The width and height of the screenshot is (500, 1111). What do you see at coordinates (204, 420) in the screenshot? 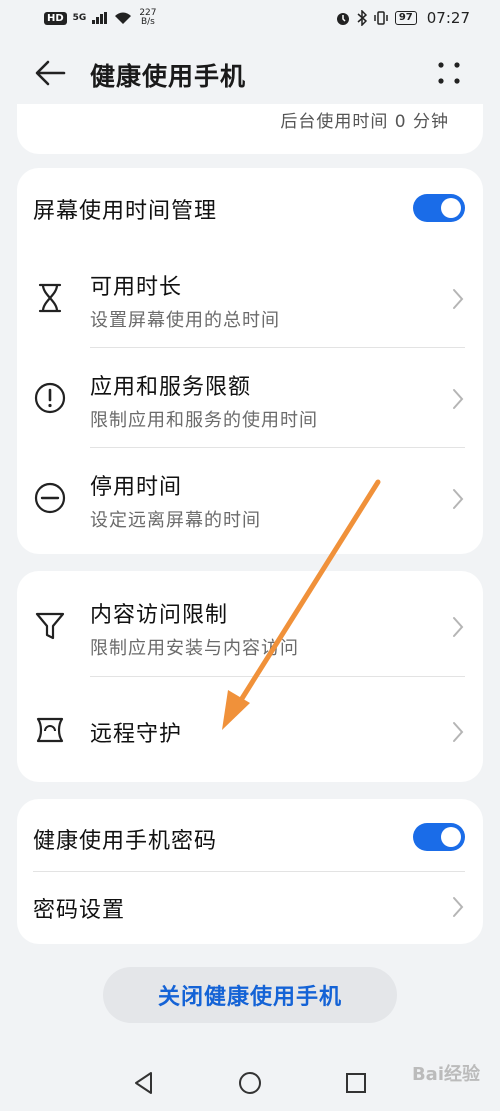
I see `item-subtitle: 限制应用和服务的使用时间` at bounding box center [204, 420].